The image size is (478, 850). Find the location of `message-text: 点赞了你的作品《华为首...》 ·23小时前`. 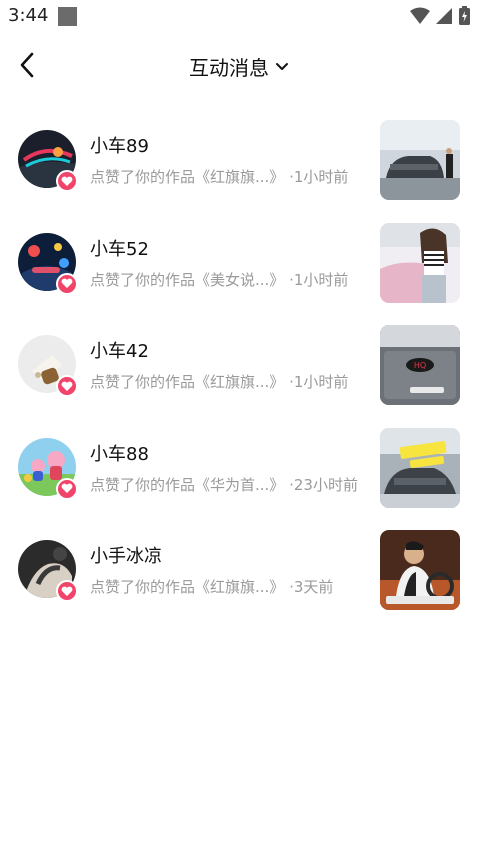

message-text: 点赞了你的作品《华为首...》 ·23小时前 is located at coordinates (224, 484).